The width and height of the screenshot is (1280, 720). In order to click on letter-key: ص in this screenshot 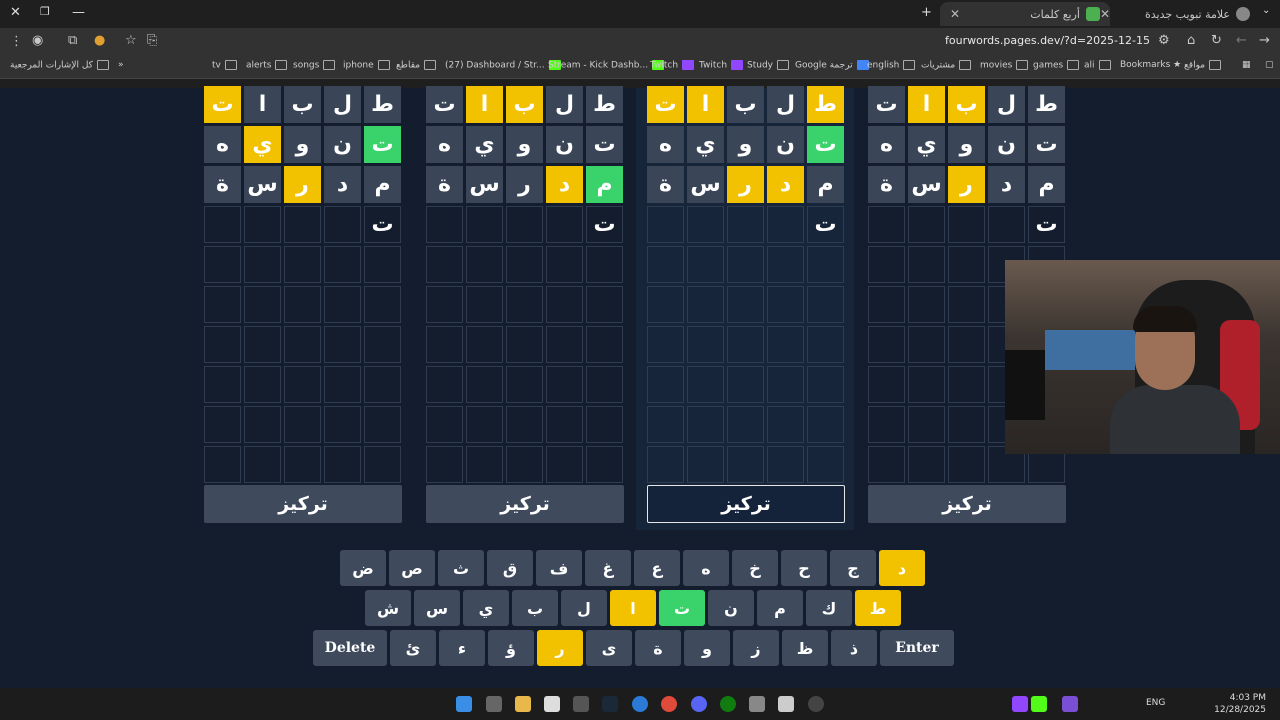, I will do `click(412, 568)`.